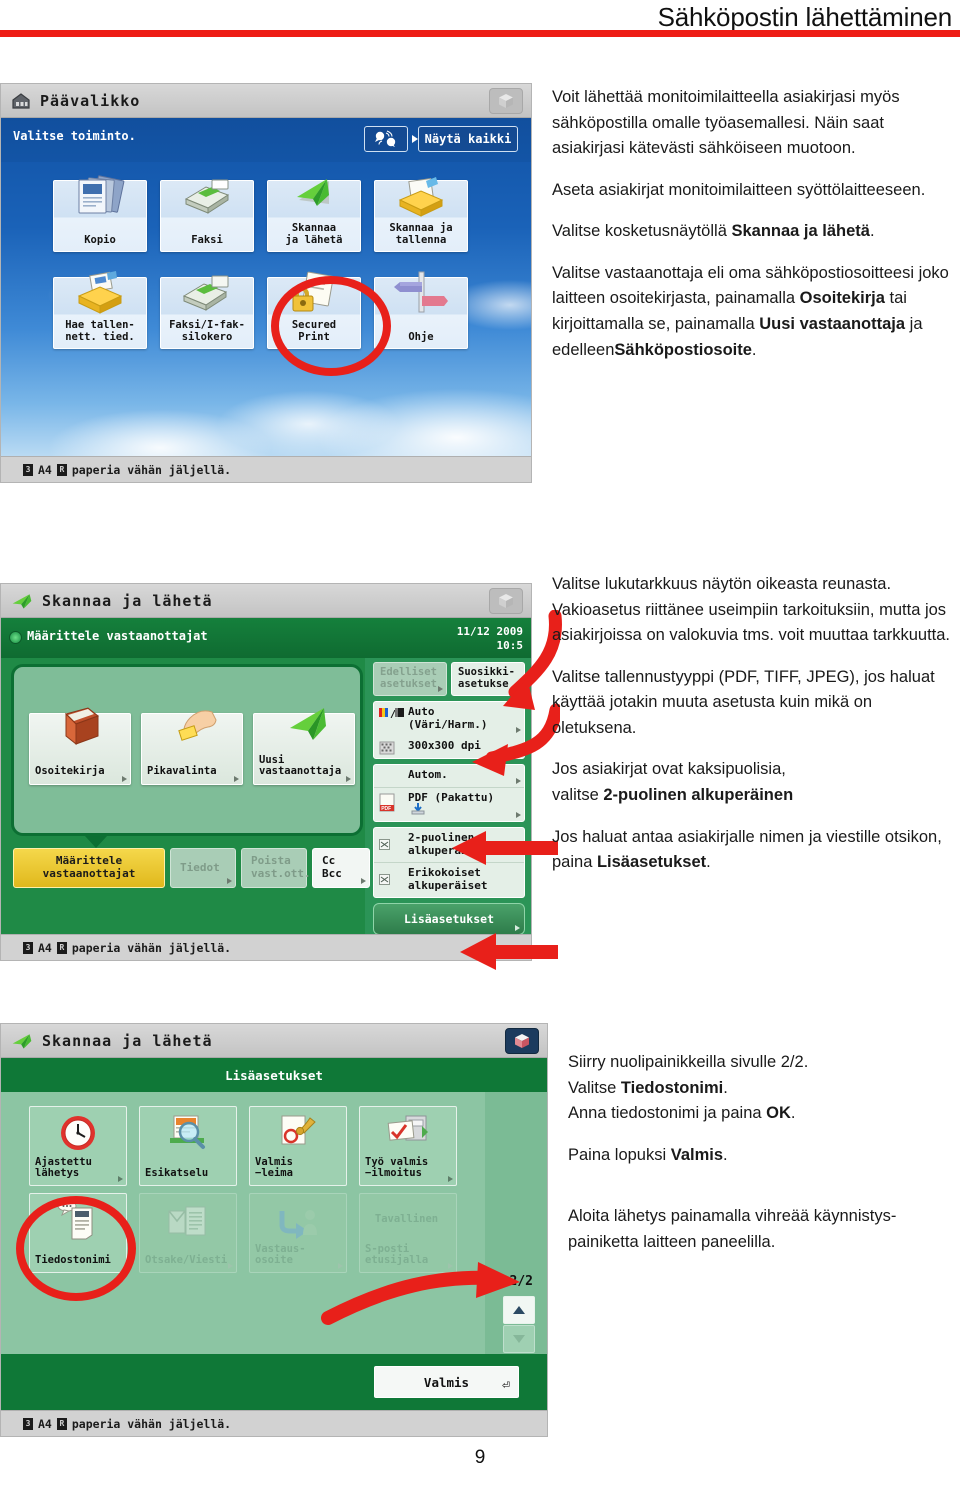 Image resolution: width=960 pixels, height=1485 pixels. I want to click on advanced-tile-otsake-viesti: Otsake/Viesti, so click(188, 1233).